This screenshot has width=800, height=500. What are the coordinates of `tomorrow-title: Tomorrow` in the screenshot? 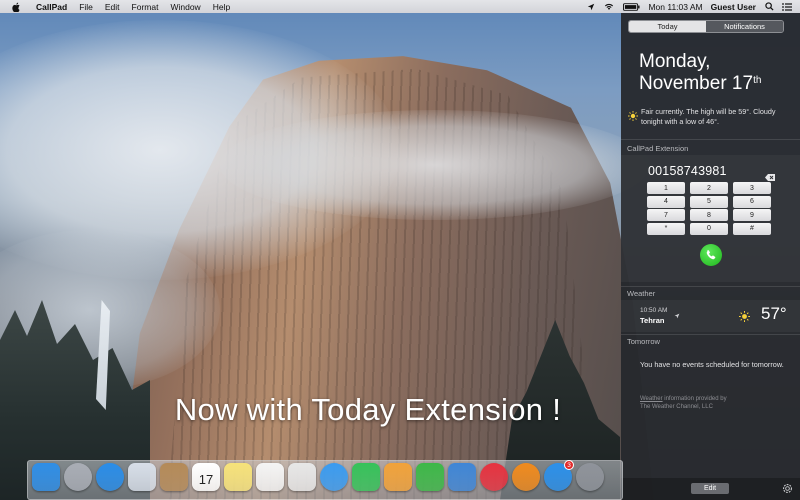 It's located at (643, 341).